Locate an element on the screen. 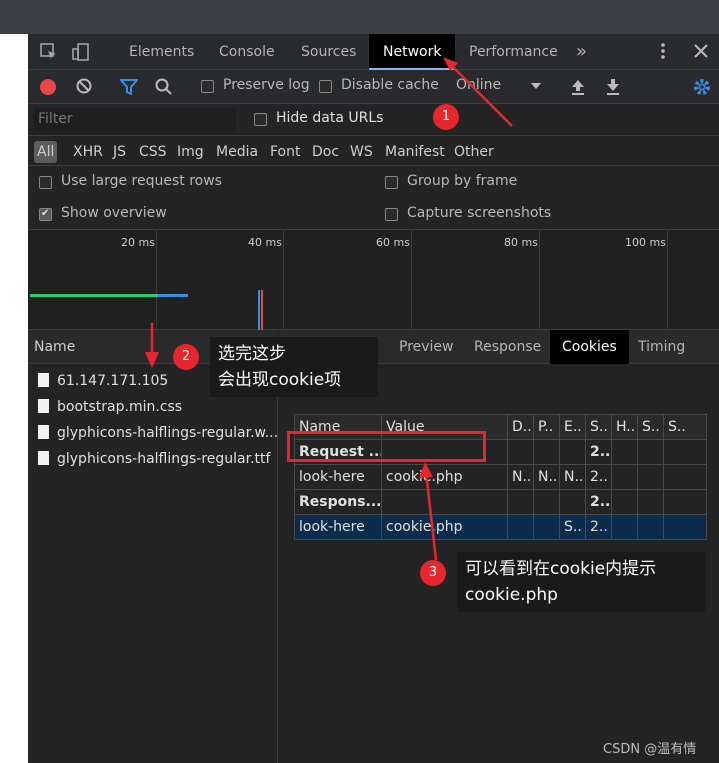  note-line: cookie.php is located at coordinates (511, 595).